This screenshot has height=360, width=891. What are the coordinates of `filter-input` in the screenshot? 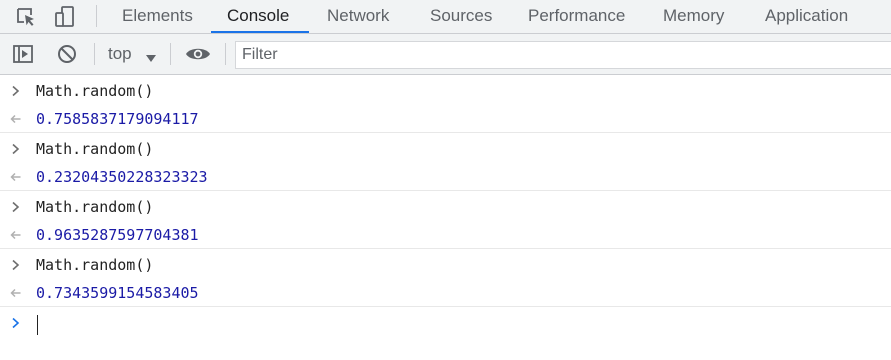 It's located at (563, 55).